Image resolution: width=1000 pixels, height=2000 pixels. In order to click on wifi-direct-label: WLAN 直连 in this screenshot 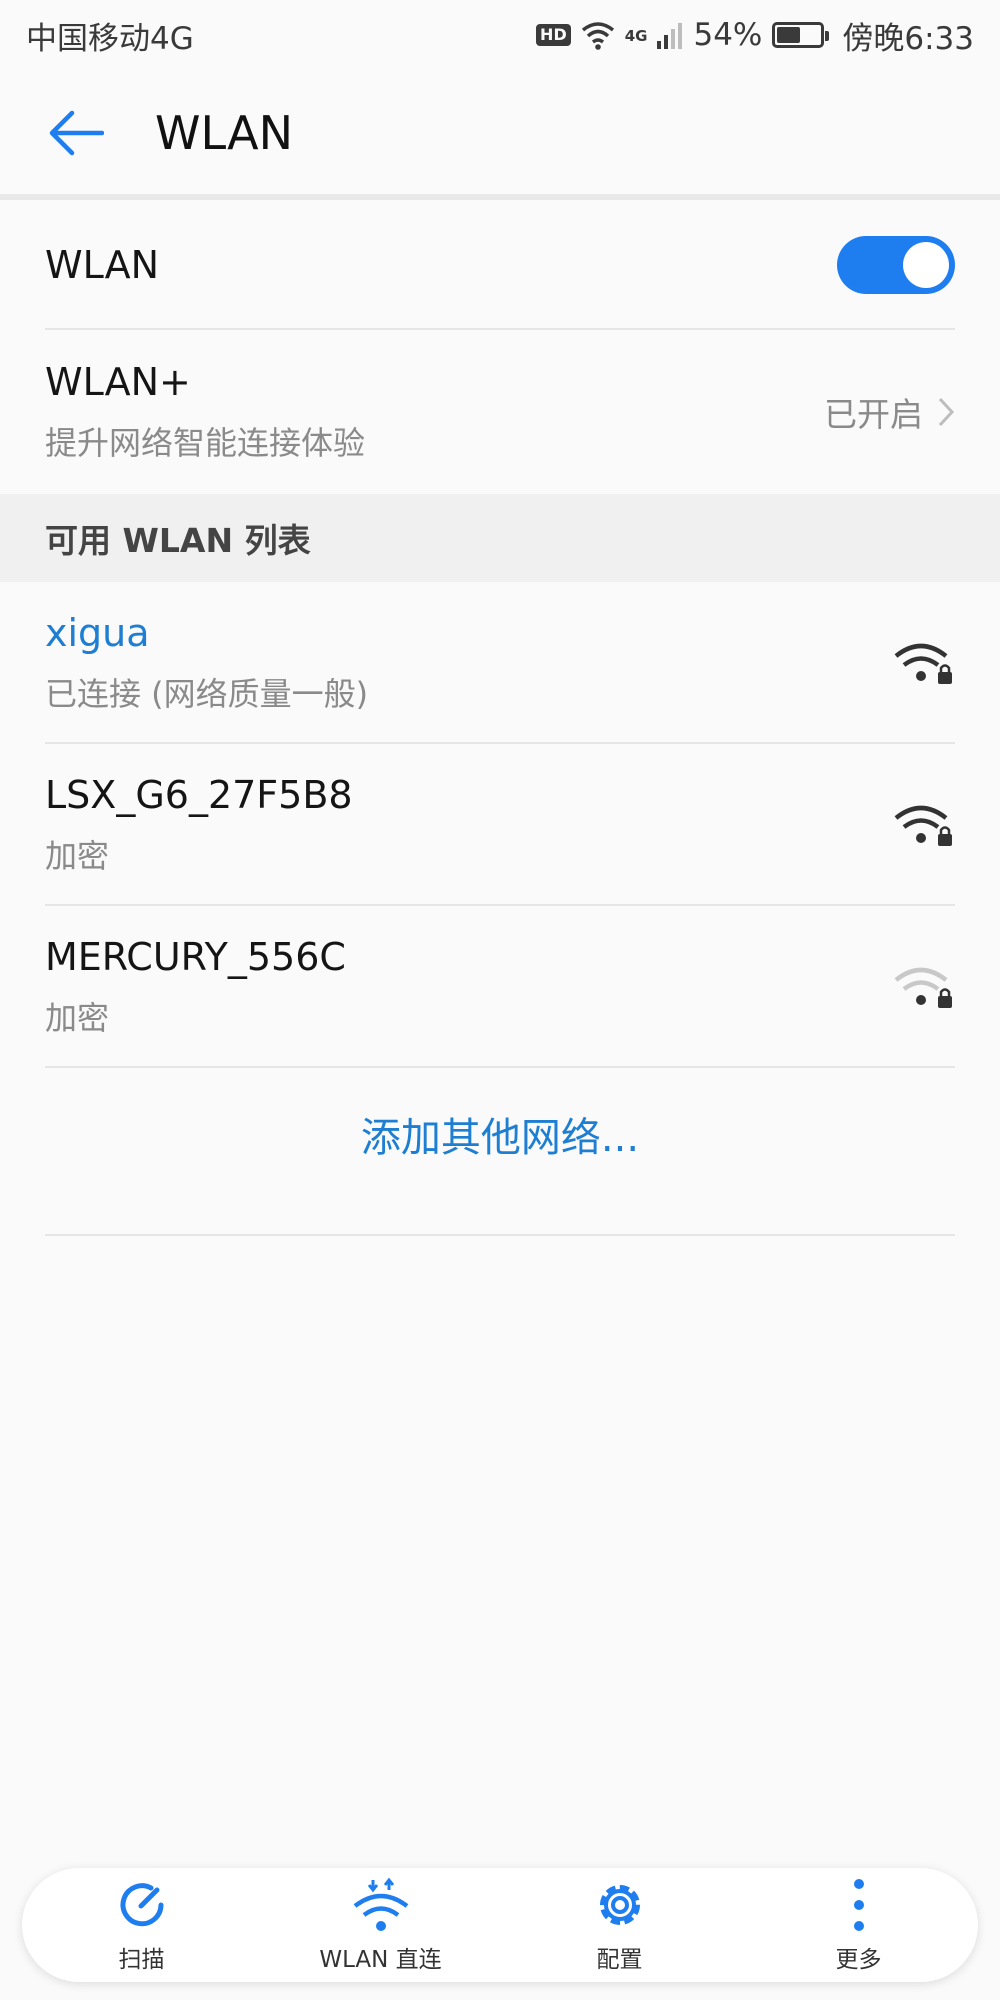, I will do `click(380, 1960)`.